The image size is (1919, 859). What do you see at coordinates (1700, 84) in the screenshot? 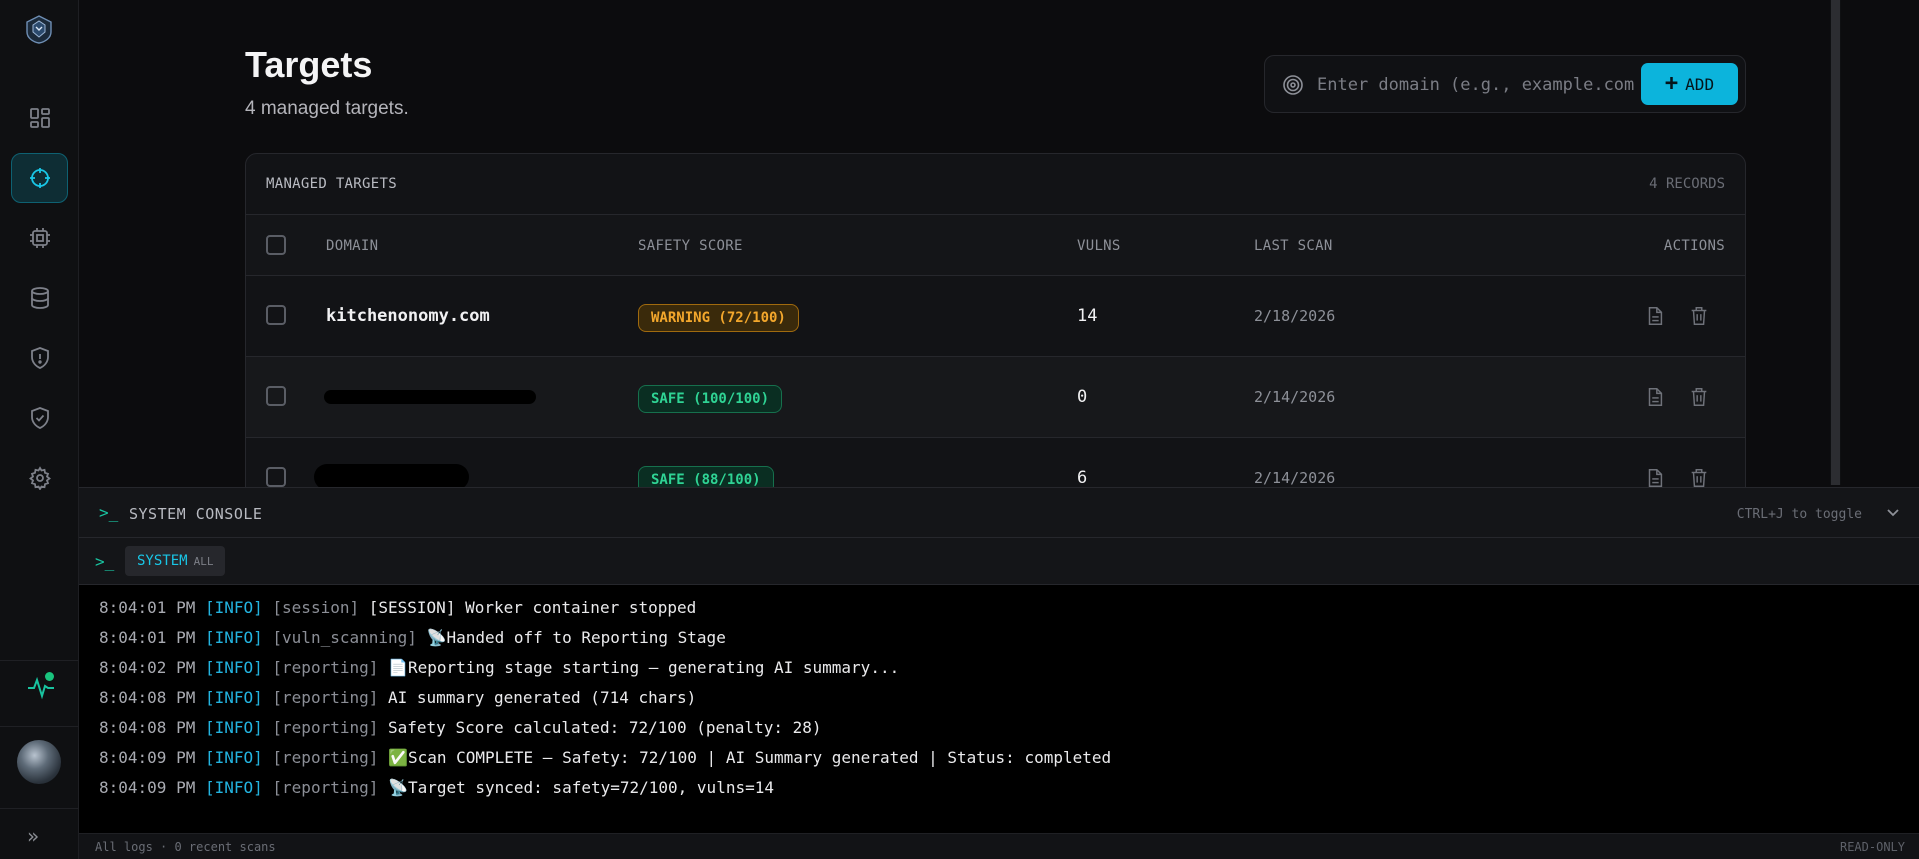
I see `add-button-label: ADD` at bounding box center [1700, 84].